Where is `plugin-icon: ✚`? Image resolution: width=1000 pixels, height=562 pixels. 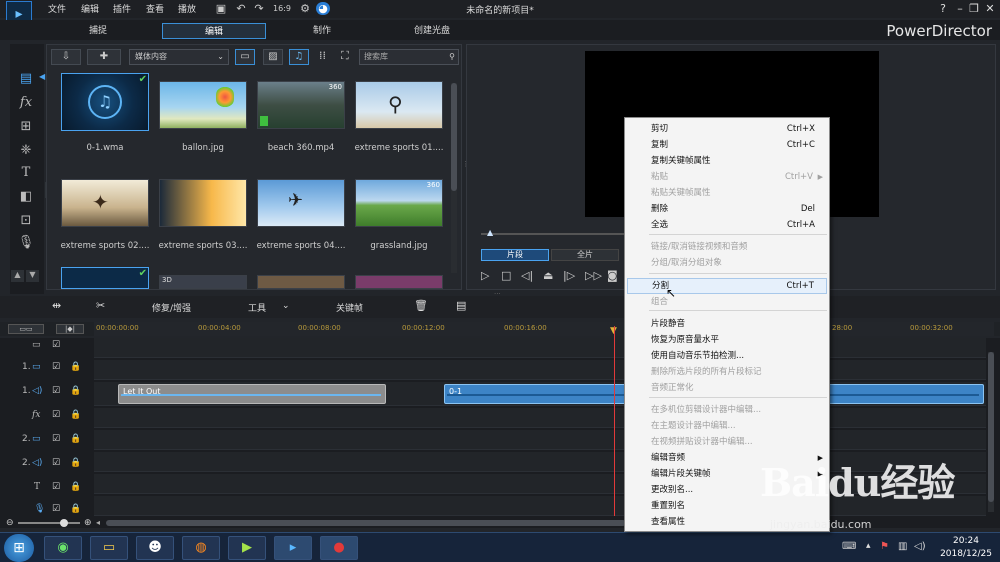 plugin-icon: ✚ is located at coordinates (104, 57).